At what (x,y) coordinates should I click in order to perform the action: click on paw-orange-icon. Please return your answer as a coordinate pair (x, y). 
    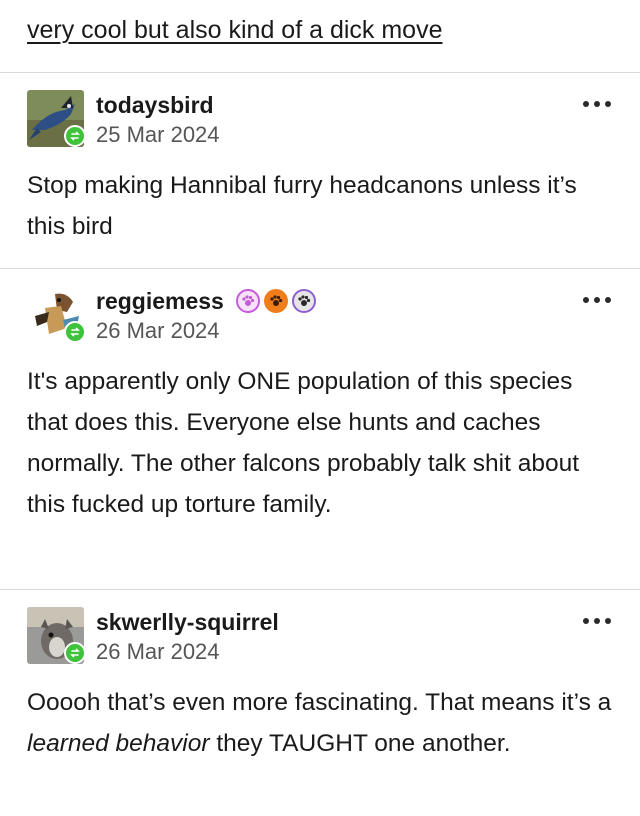
    Looking at the image, I should click on (276, 301).